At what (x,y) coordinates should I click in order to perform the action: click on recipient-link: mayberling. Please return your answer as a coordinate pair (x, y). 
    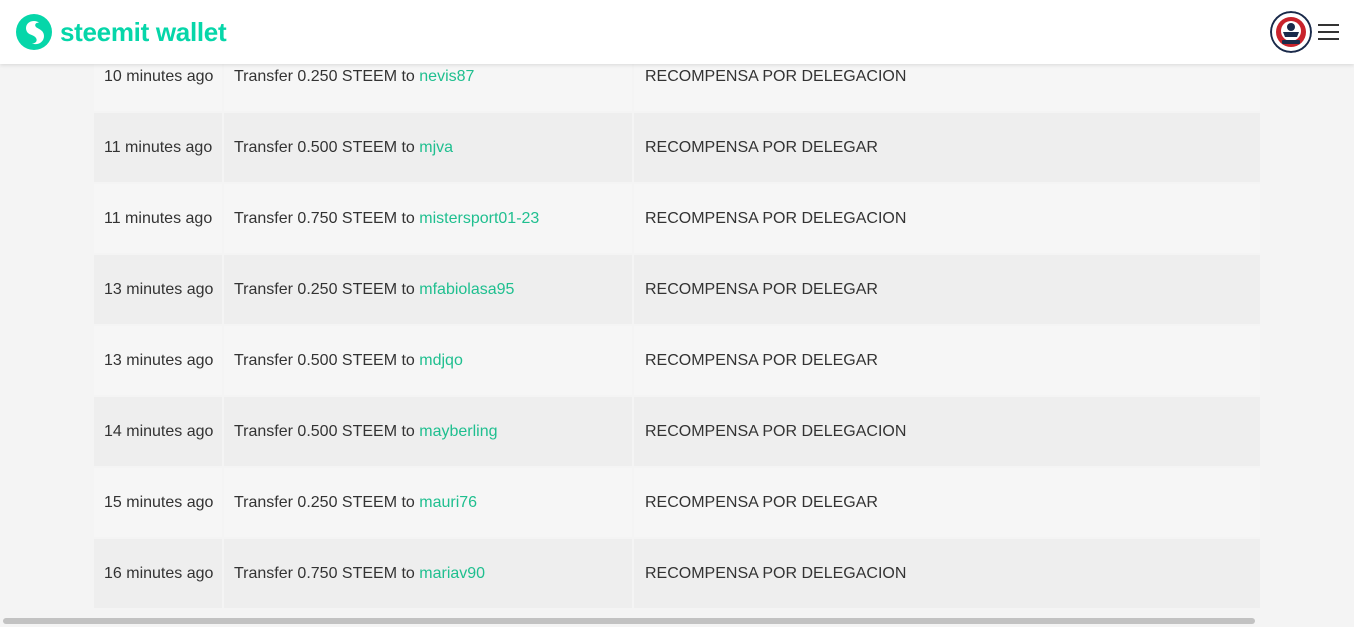
    Looking at the image, I should click on (458, 431).